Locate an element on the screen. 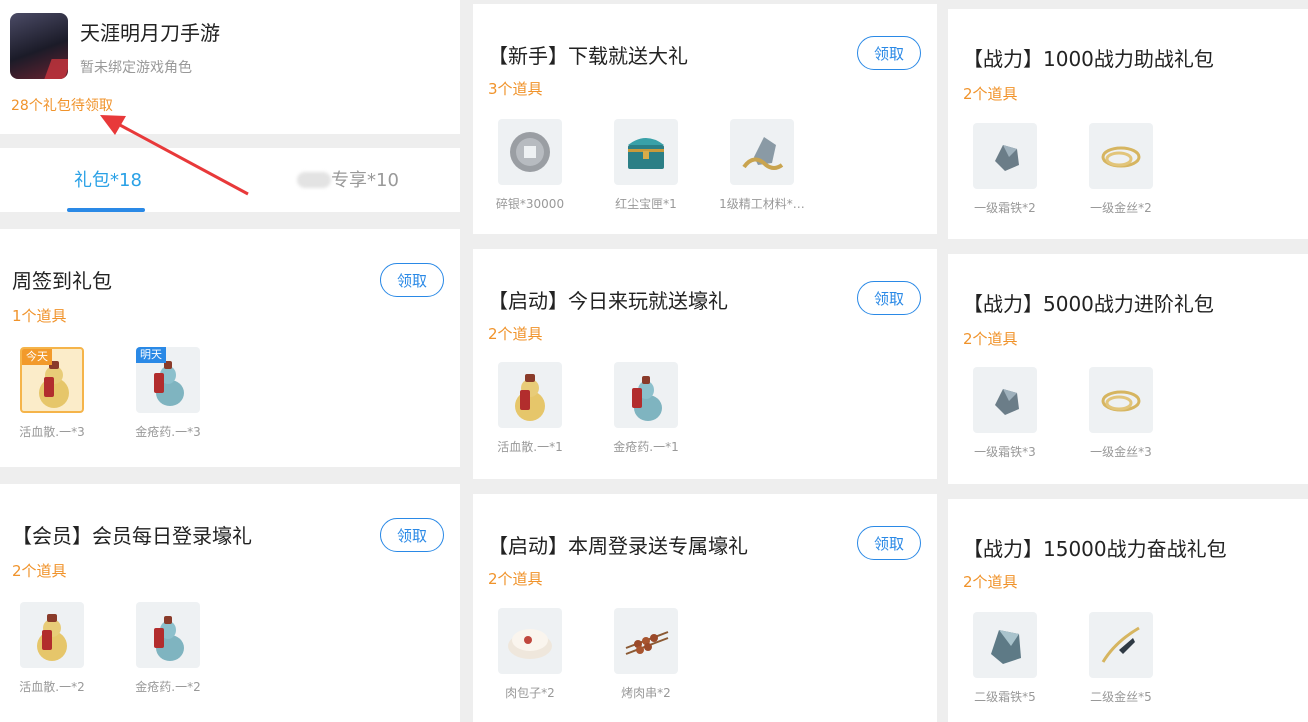 Image resolution: width=1308 pixels, height=722 pixels. item-label: 金疮药.一*1 is located at coordinates (646, 447).